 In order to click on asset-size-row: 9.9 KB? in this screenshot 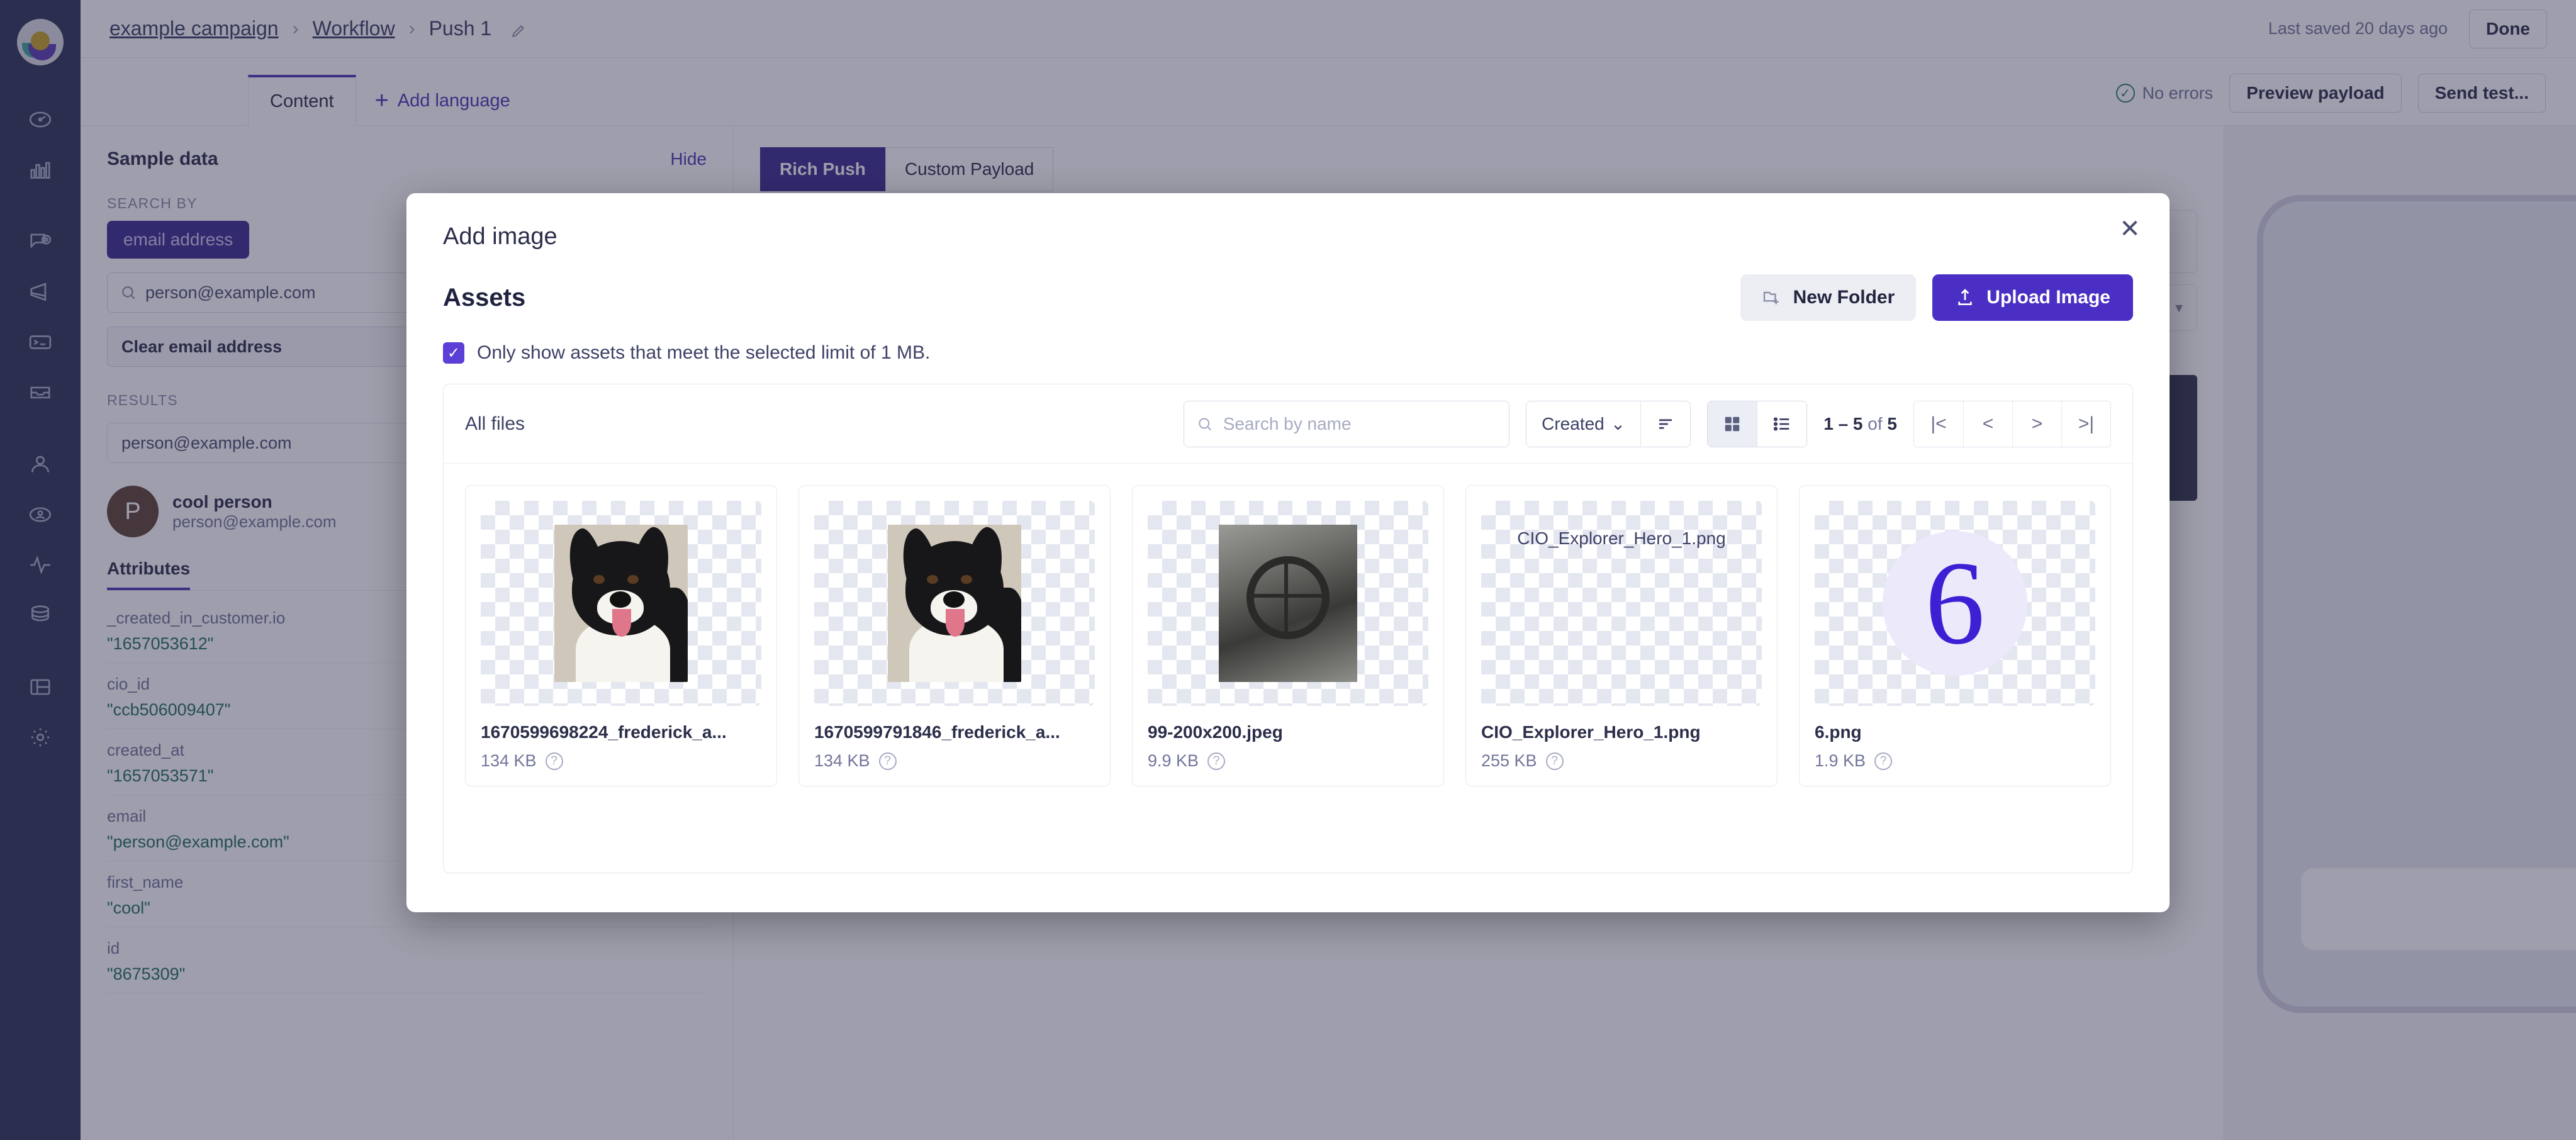, I will do `click(1288, 761)`.